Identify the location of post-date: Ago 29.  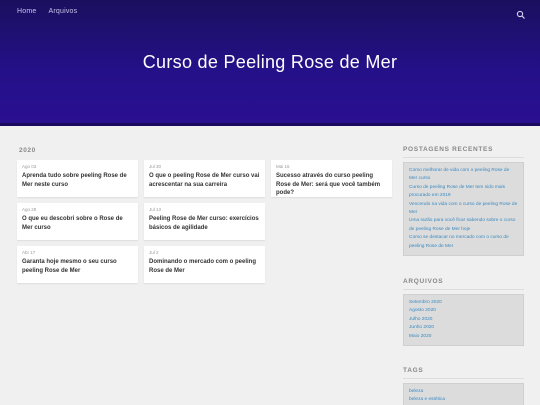
(29, 209).